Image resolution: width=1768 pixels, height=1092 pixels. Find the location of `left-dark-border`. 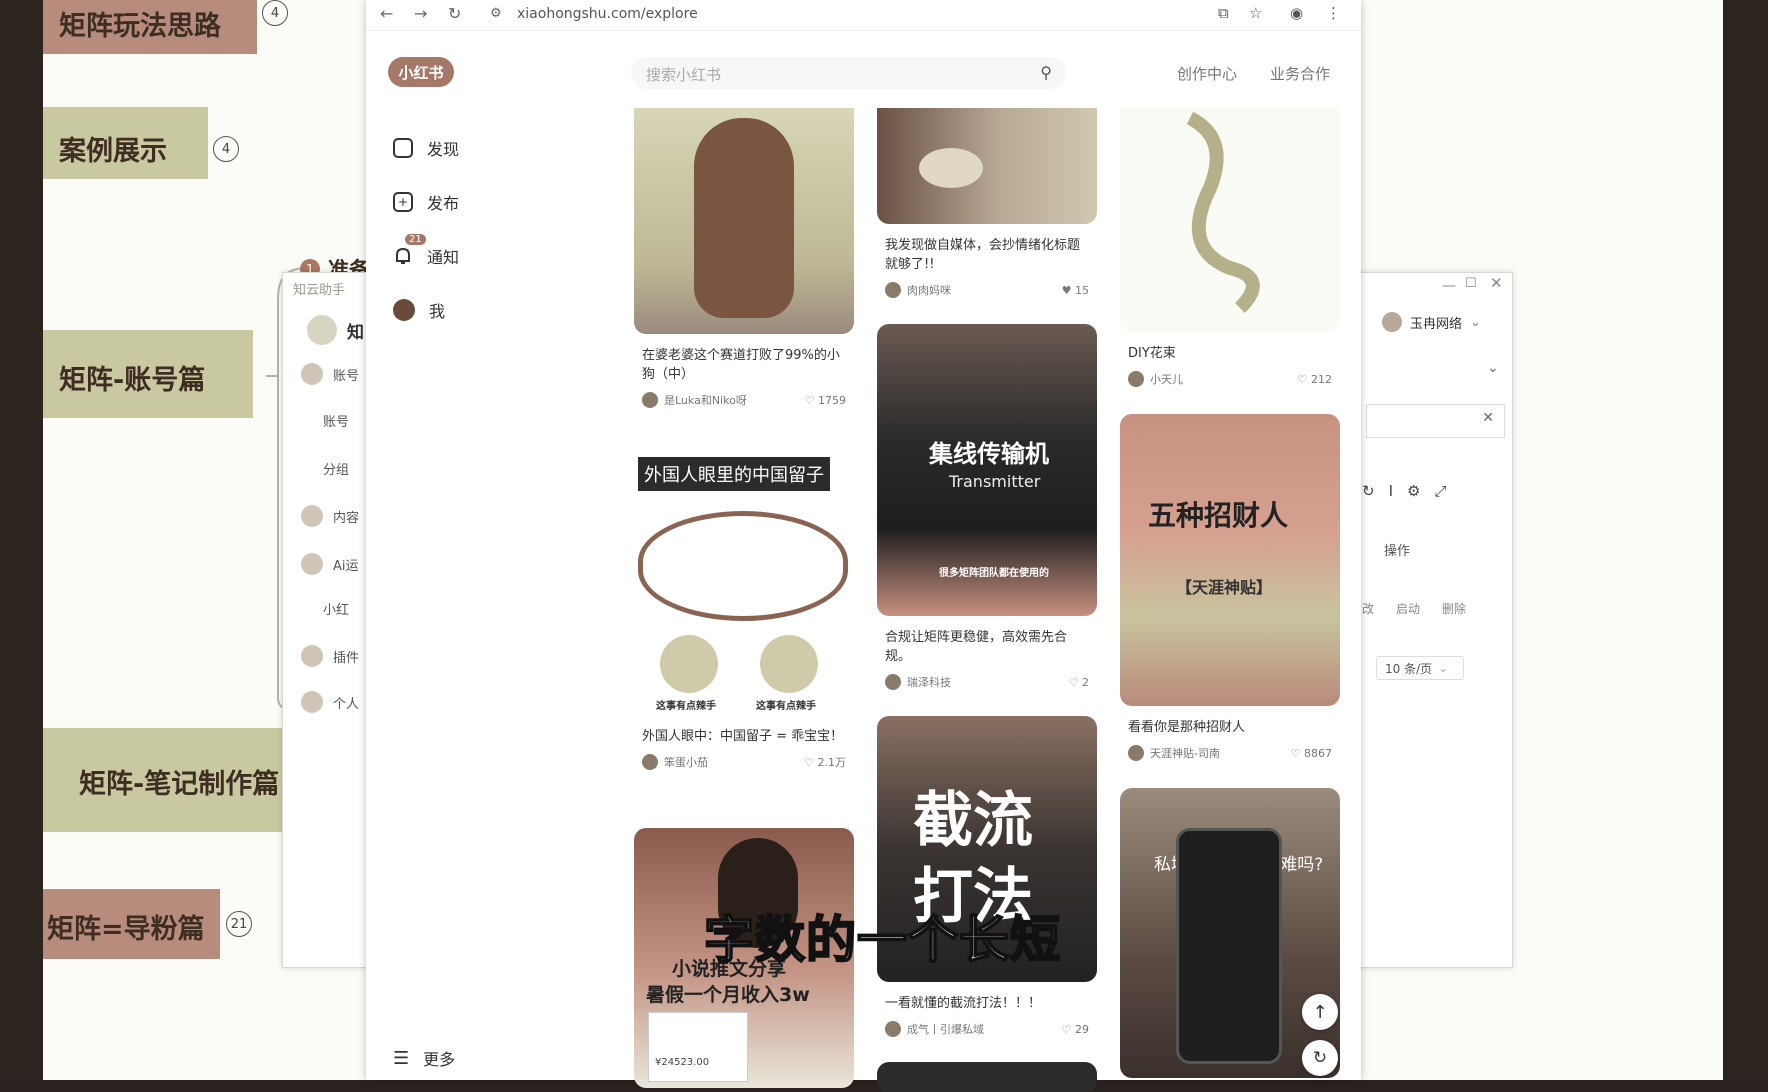

left-dark-border is located at coordinates (21, 540).